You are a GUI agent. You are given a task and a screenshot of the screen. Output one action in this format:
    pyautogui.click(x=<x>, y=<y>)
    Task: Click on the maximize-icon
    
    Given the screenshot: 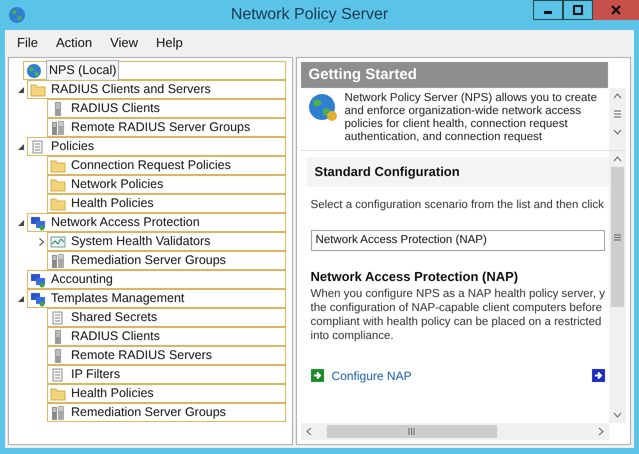 What is the action you would take?
    pyautogui.click(x=578, y=10)
    